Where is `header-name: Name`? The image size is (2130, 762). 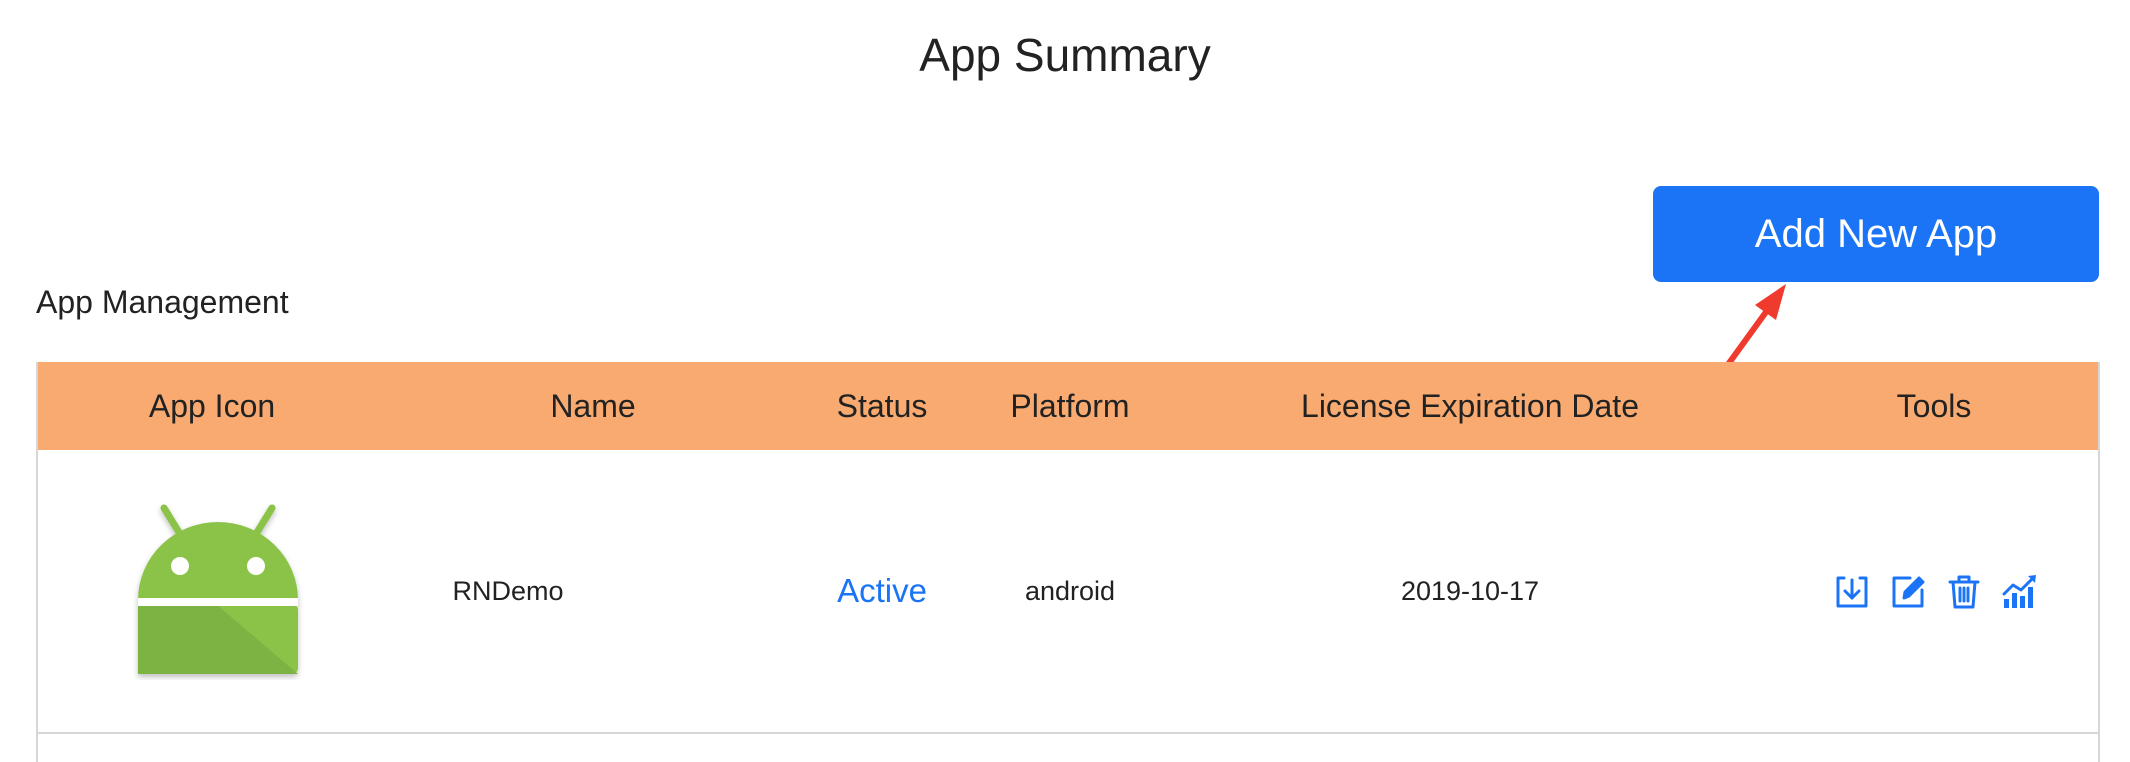
header-name: Name is located at coordinates (593, 406).